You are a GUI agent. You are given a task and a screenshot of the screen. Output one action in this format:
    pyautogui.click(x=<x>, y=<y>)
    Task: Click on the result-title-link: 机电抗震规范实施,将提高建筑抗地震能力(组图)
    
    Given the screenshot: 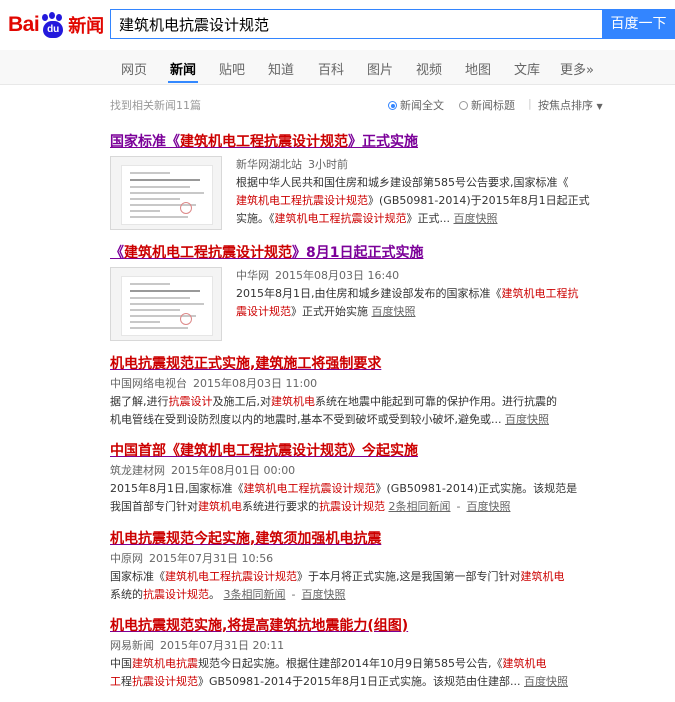 What is the action you would take?
    pyautogui.click(x=390, y=626)
    